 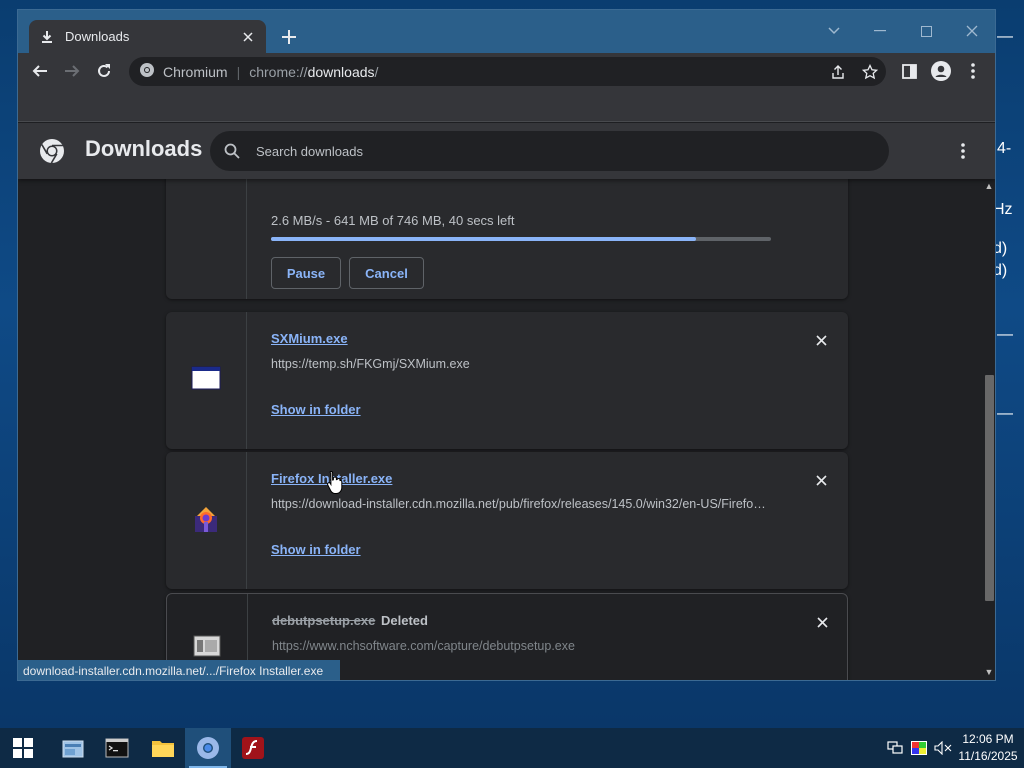 I want to click on system-clock: 12:06 PM 11/16/2025, so click(x=988, y=748).